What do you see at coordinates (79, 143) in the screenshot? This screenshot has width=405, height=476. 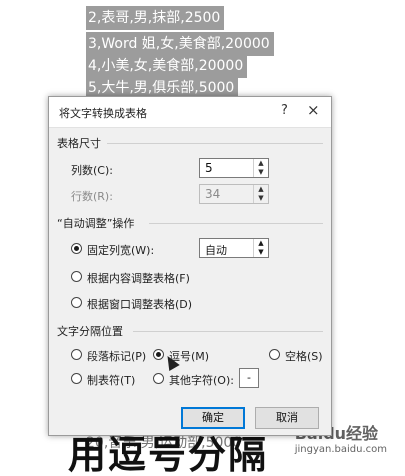 I see `section-table-size: 表格尺寸` at bounding box center [79, 143].